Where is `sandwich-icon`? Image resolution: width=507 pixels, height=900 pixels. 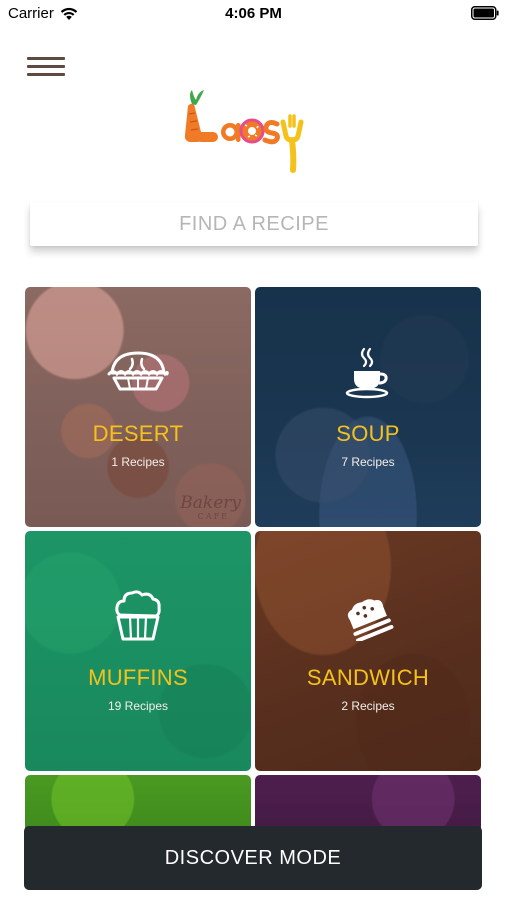 sandwich-icon is located at coordinates (370, 620).